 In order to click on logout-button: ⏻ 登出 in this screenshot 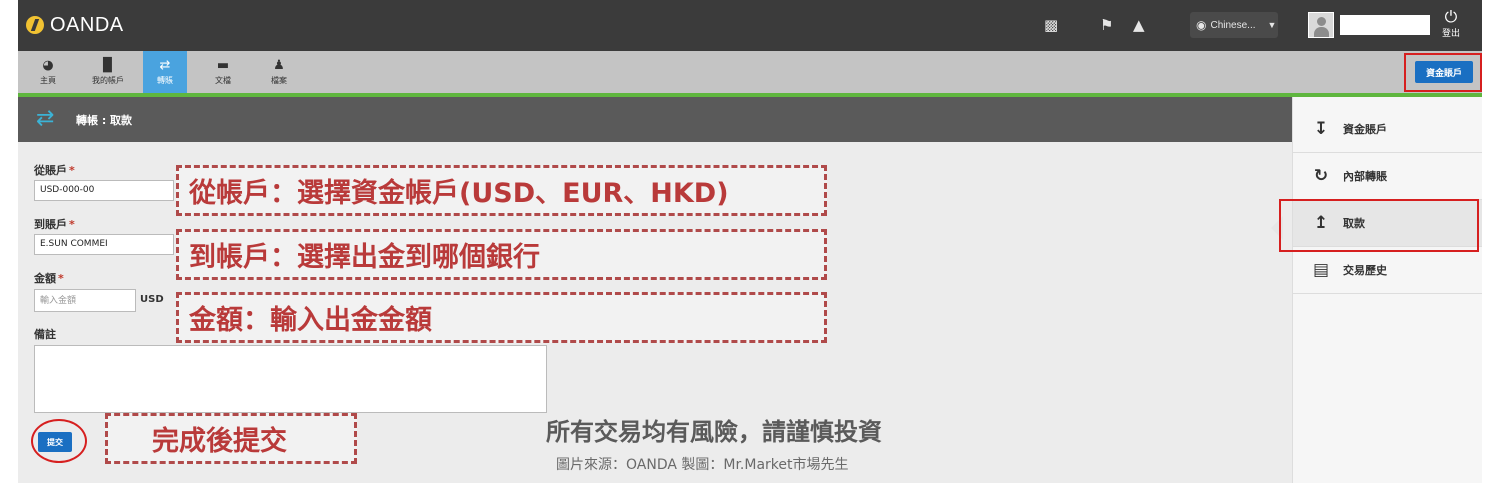, I will do `click(1451, 23)`.